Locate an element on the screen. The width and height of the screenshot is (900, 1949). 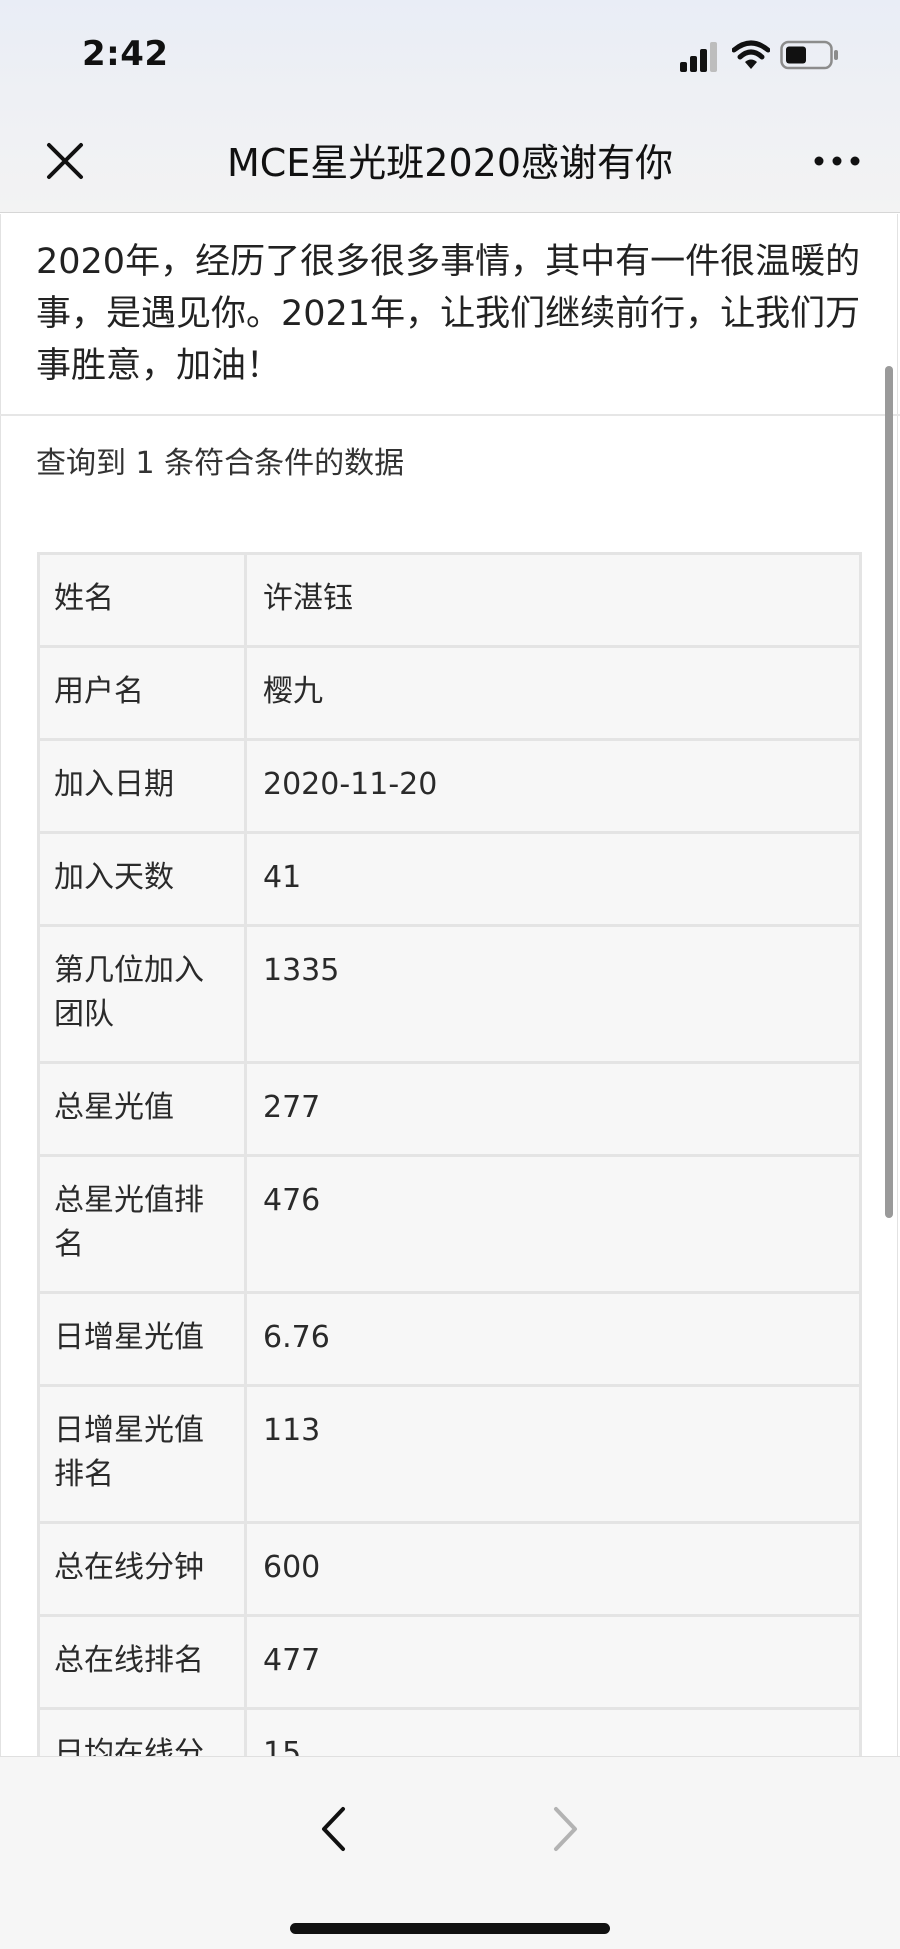
table-row: 第几位加入团队 1335 is located at coordinates (449, 994).